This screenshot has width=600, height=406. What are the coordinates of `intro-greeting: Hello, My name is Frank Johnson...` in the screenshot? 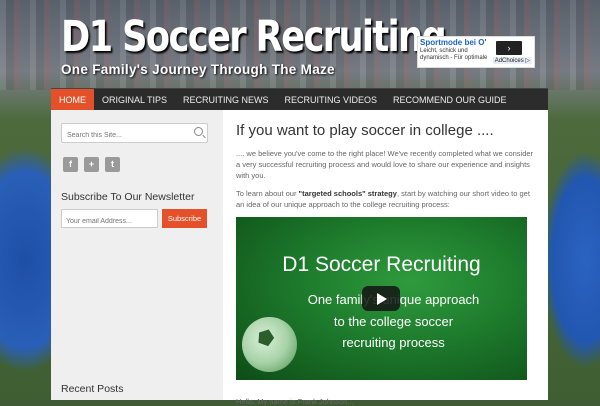 It's located at (295, 401).